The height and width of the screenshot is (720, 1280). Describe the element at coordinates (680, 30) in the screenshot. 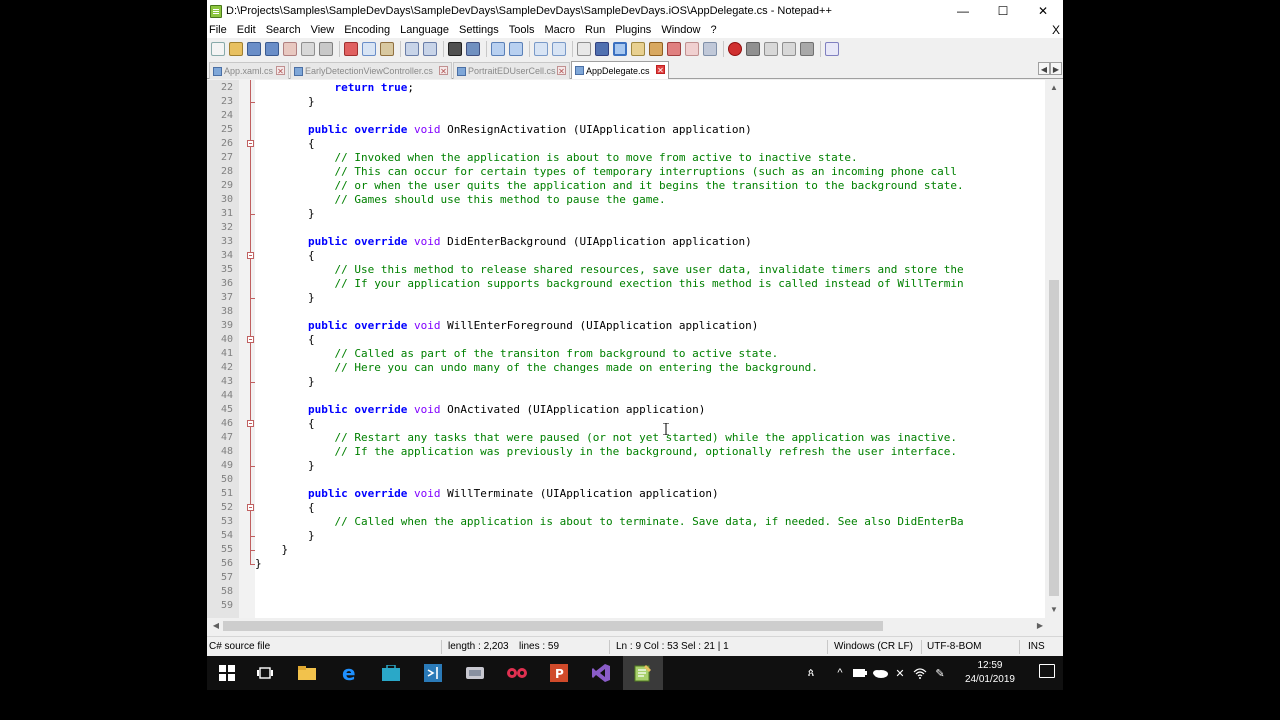

I see `menu-window: Window` at that location.